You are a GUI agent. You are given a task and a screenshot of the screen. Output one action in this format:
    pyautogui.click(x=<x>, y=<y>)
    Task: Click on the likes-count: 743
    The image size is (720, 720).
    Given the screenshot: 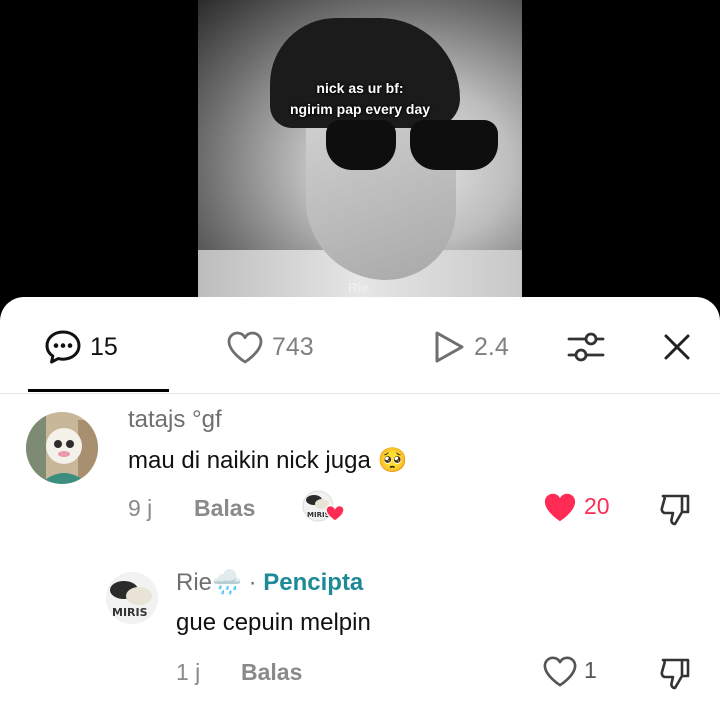 What is the action you would take?
    pyautogui.click(x=293, y=346)
    